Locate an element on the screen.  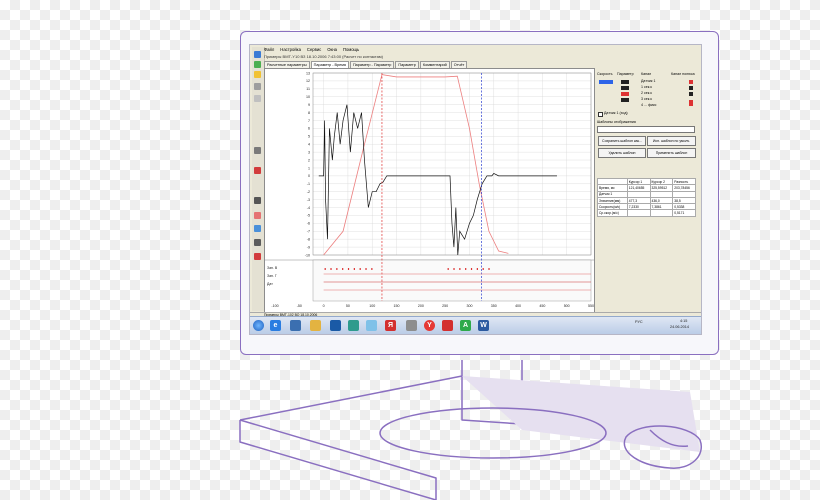
menu-bar: Файл Настройка Сервис Окна Помощь is located at coordinates (311, 50).